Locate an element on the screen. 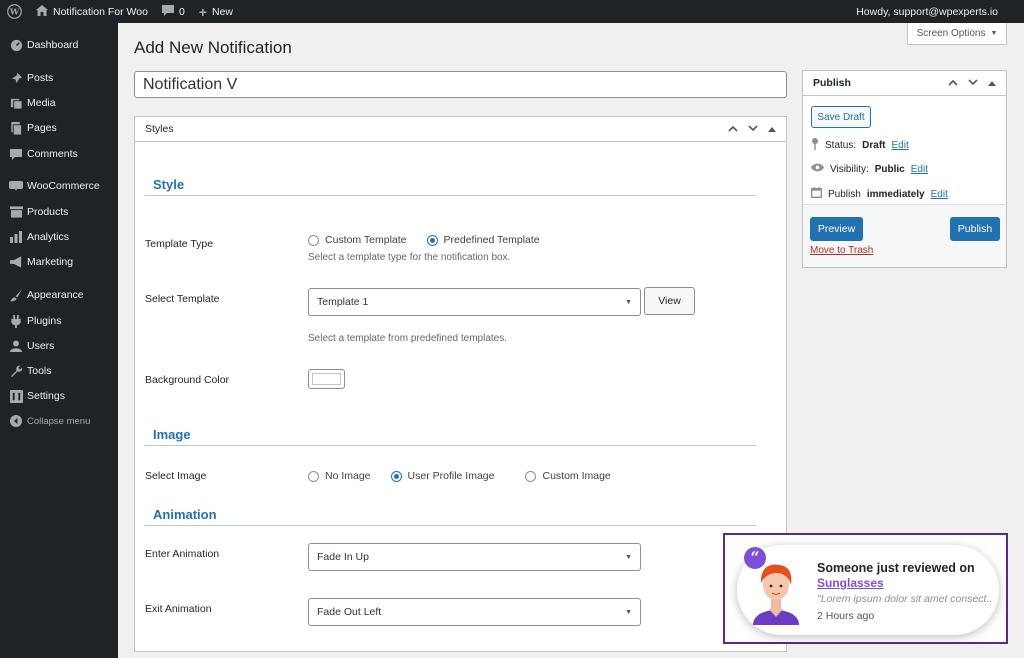 The height and width of the screenshot is (658, 1024). custom-image-radio is located at coordinates (531, 476).